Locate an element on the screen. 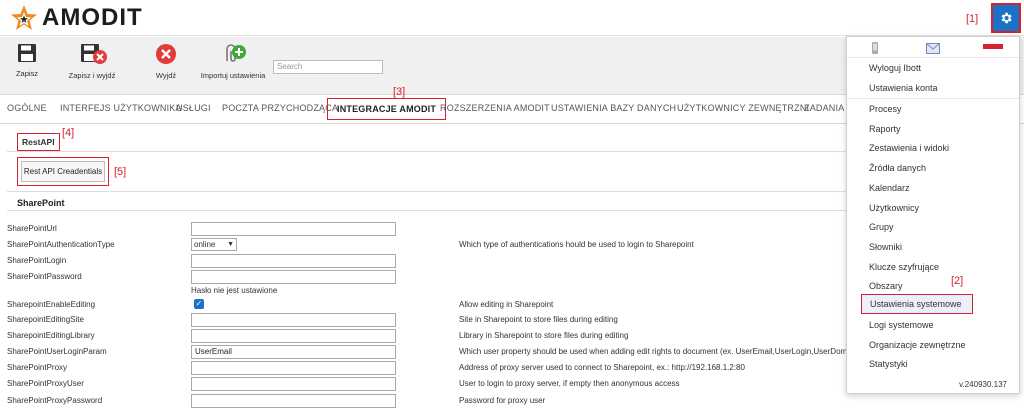 The width and height of the screenshot is (1024, 414). select-value: online is located at coordinates (205, 244).